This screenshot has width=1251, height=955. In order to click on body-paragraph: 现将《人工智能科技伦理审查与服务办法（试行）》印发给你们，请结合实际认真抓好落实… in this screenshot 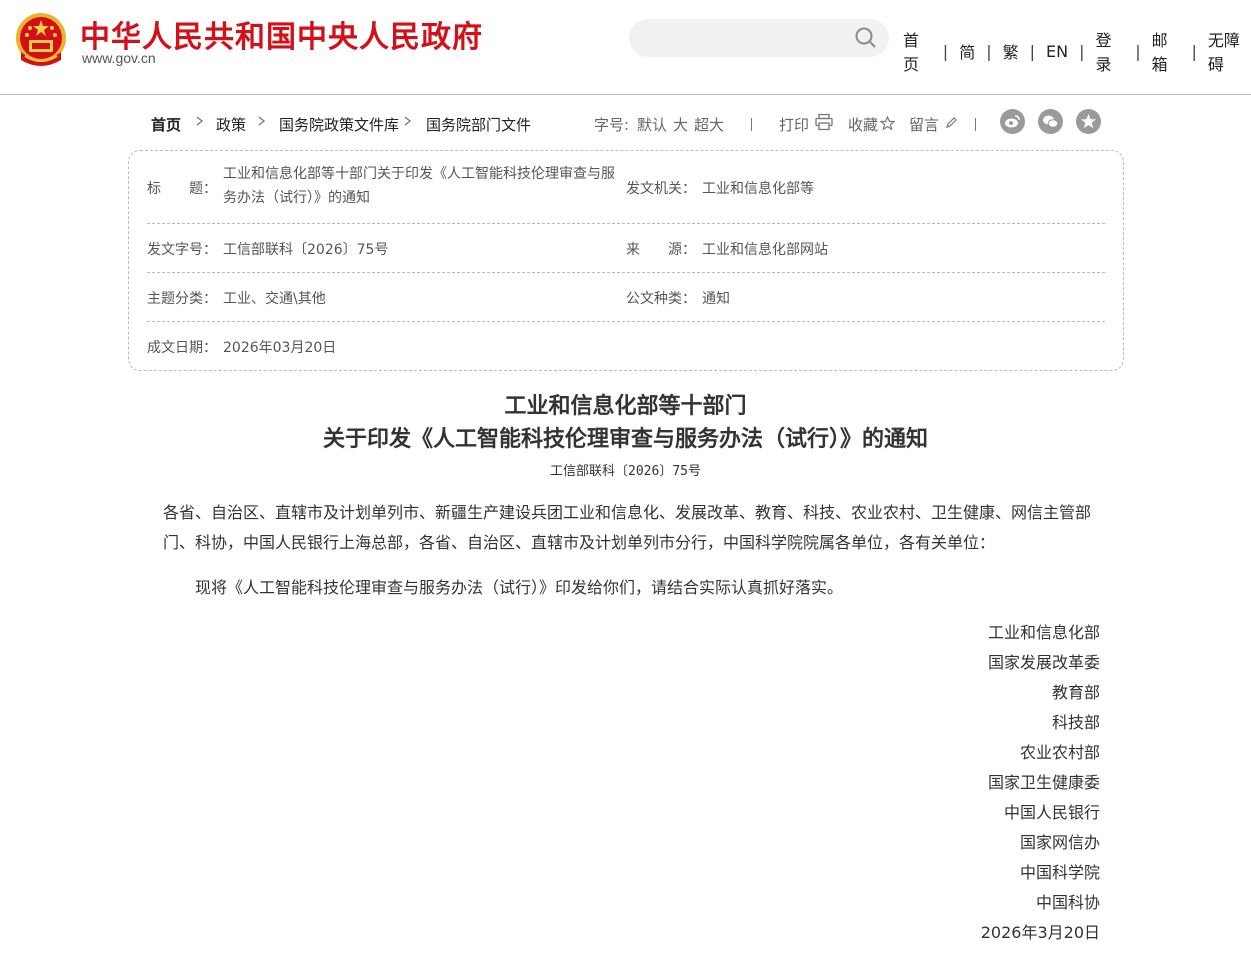, I will do `click(519, 587)`.